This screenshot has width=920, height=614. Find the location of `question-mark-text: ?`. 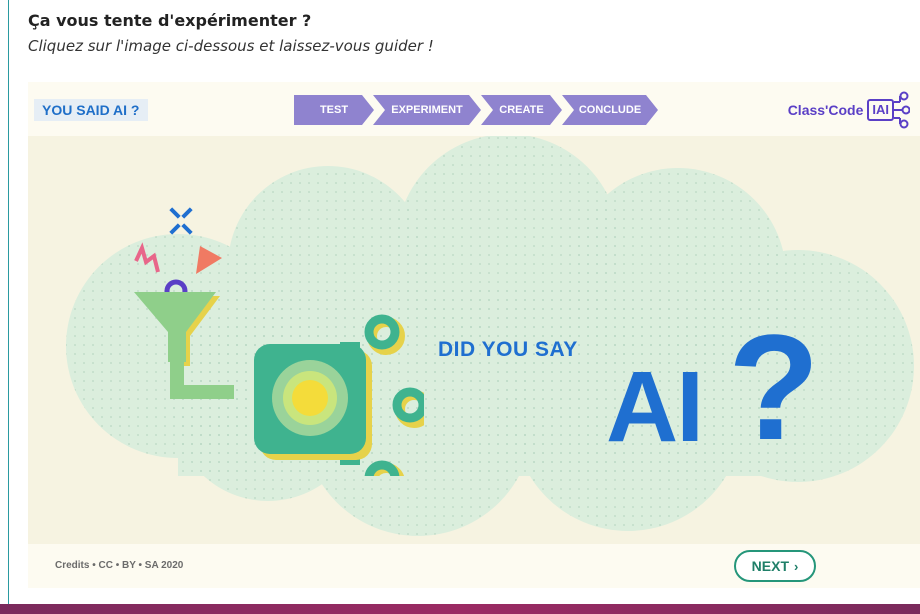

question-mark-text: ? is located at coordinates (774, 387).